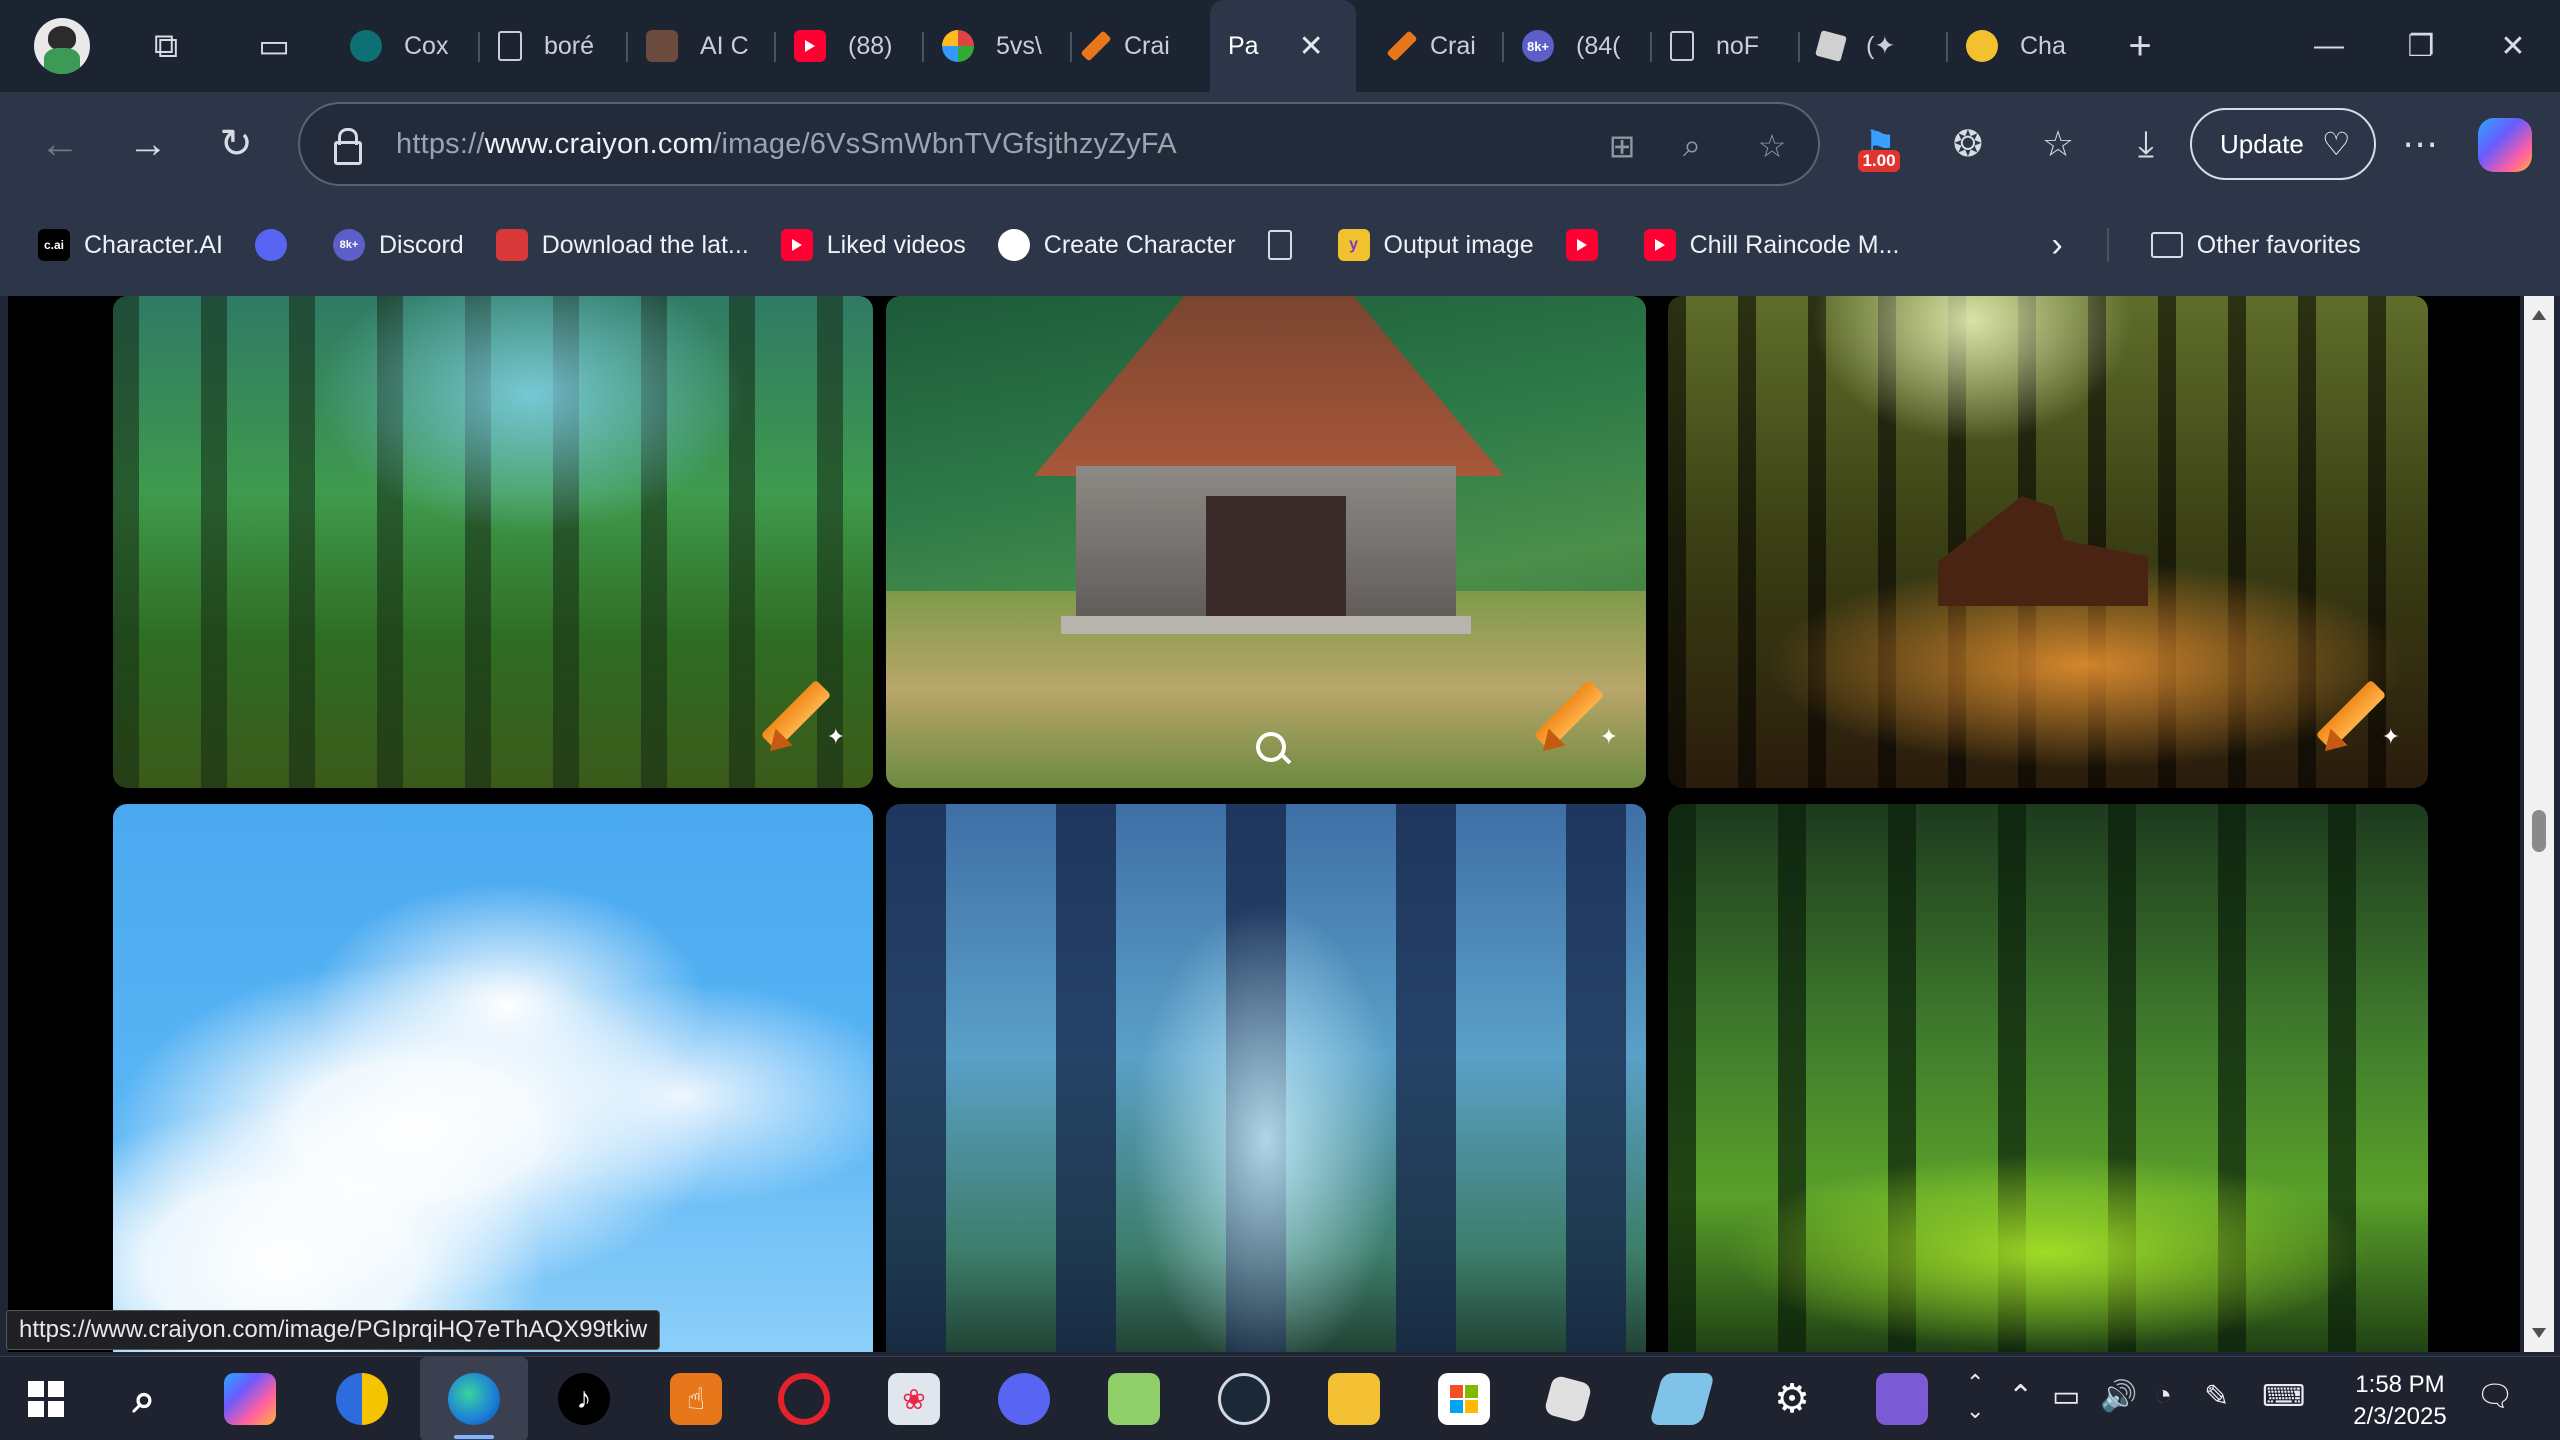 The height and width of the screenshot is (1440, 2560). I want to click on clock-time: 1:58 PM, so click(2400, 1384).